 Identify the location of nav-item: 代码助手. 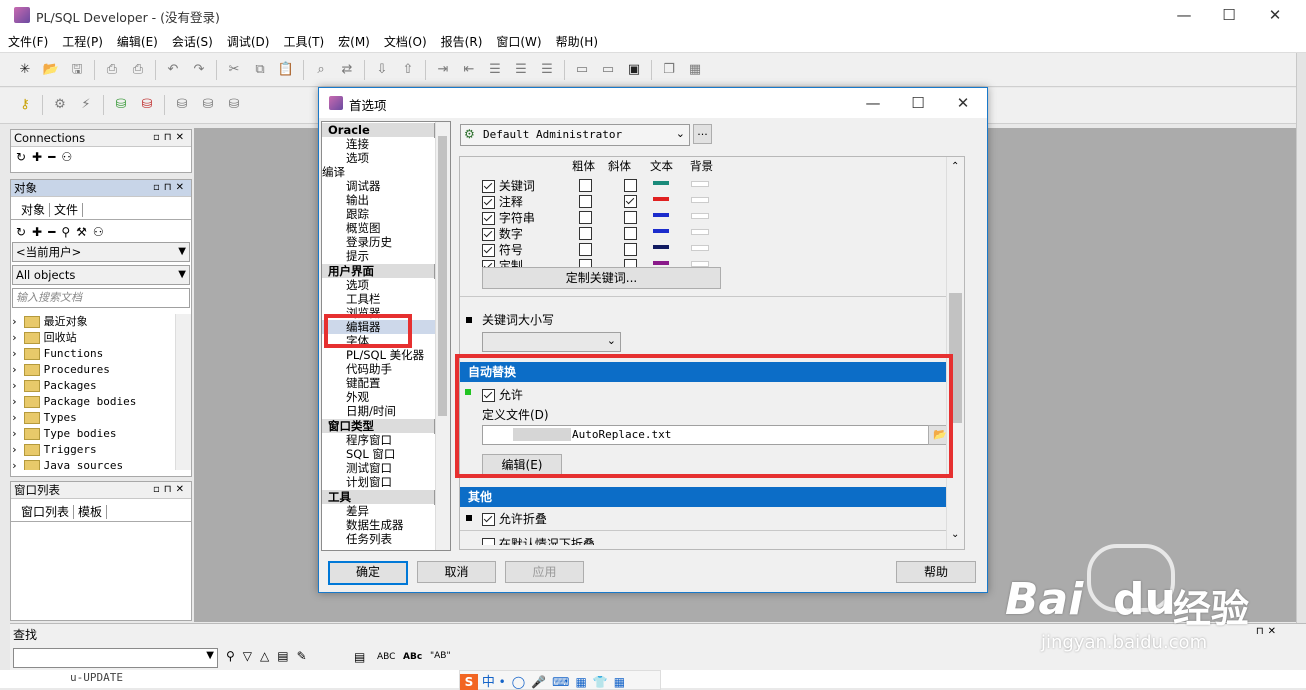
(386, 369).